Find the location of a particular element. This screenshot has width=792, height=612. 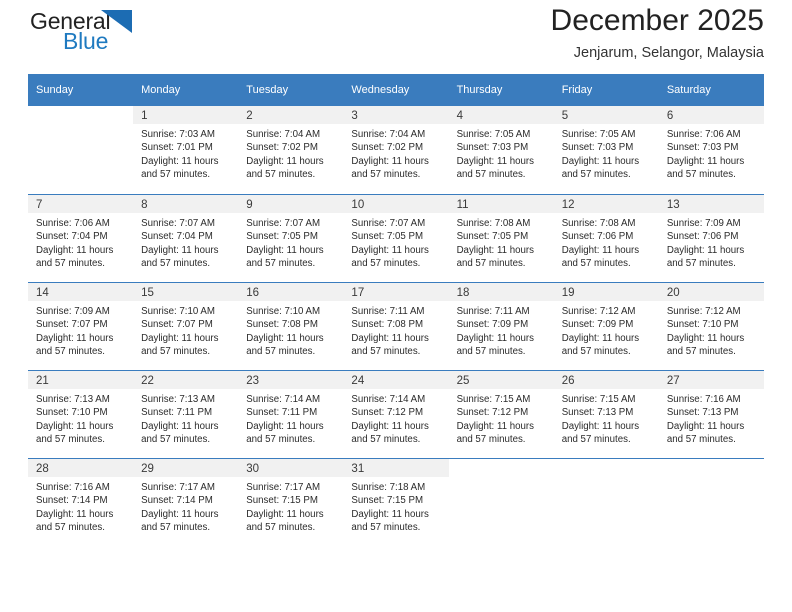

sunset-text: Sunset: 7:06 PM is located at coordinates (597, 237).